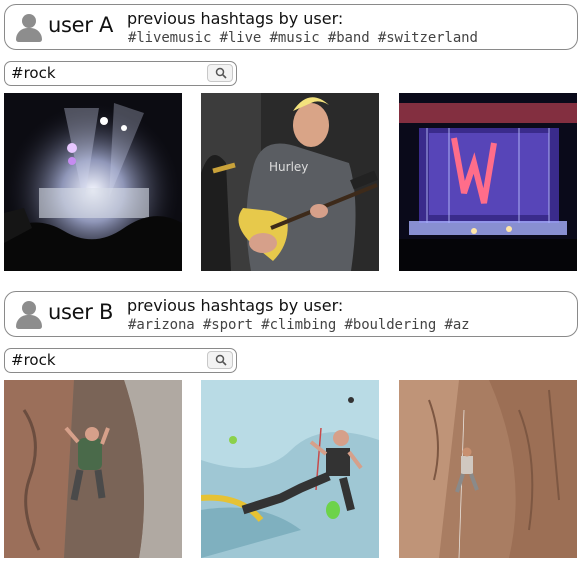  Describe the element at coordinates (81, 25) in the screenshot. I see `user-a-name: user A` at that location.